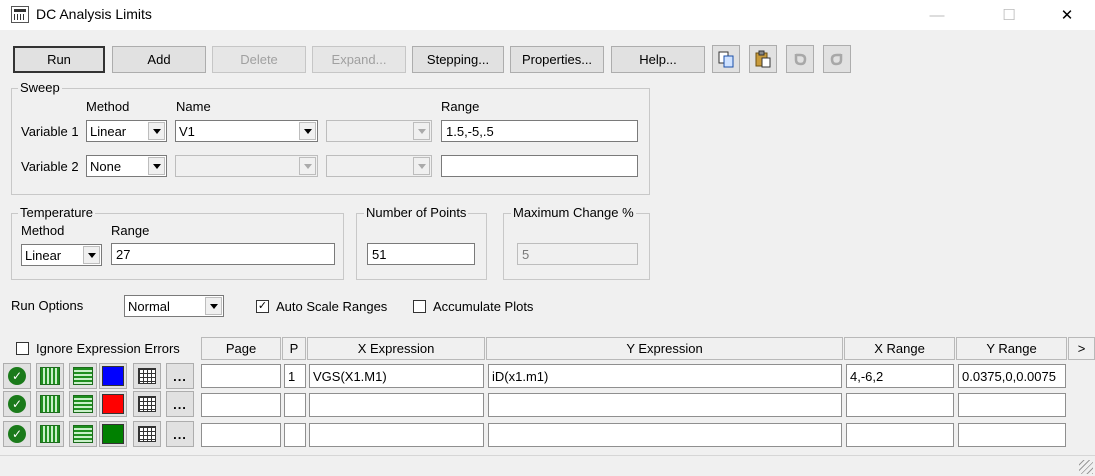  Describe the element at coordinates (937, 15) in the screenshot. I see `minimize-button: —` at that location.